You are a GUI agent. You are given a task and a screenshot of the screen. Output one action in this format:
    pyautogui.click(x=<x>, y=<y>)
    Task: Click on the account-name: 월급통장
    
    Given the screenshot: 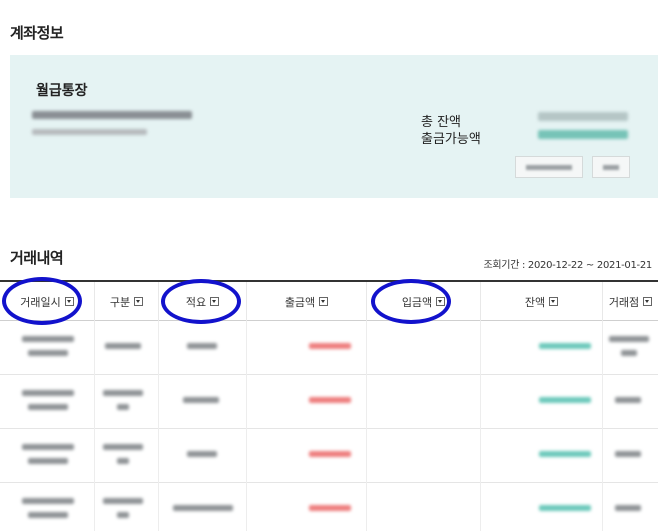 What is the action you would take?
    pyautogui.click(x=62, y=91)
    